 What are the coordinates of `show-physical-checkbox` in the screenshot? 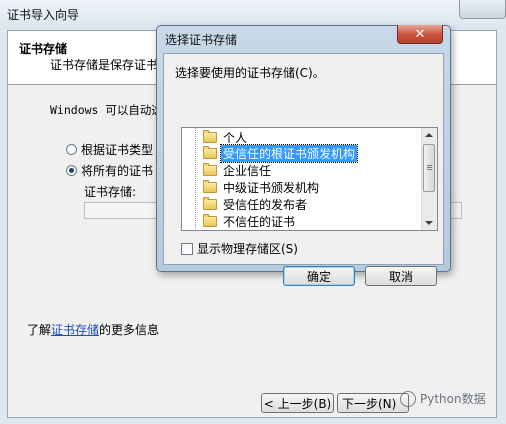 It's located at (187, 248).